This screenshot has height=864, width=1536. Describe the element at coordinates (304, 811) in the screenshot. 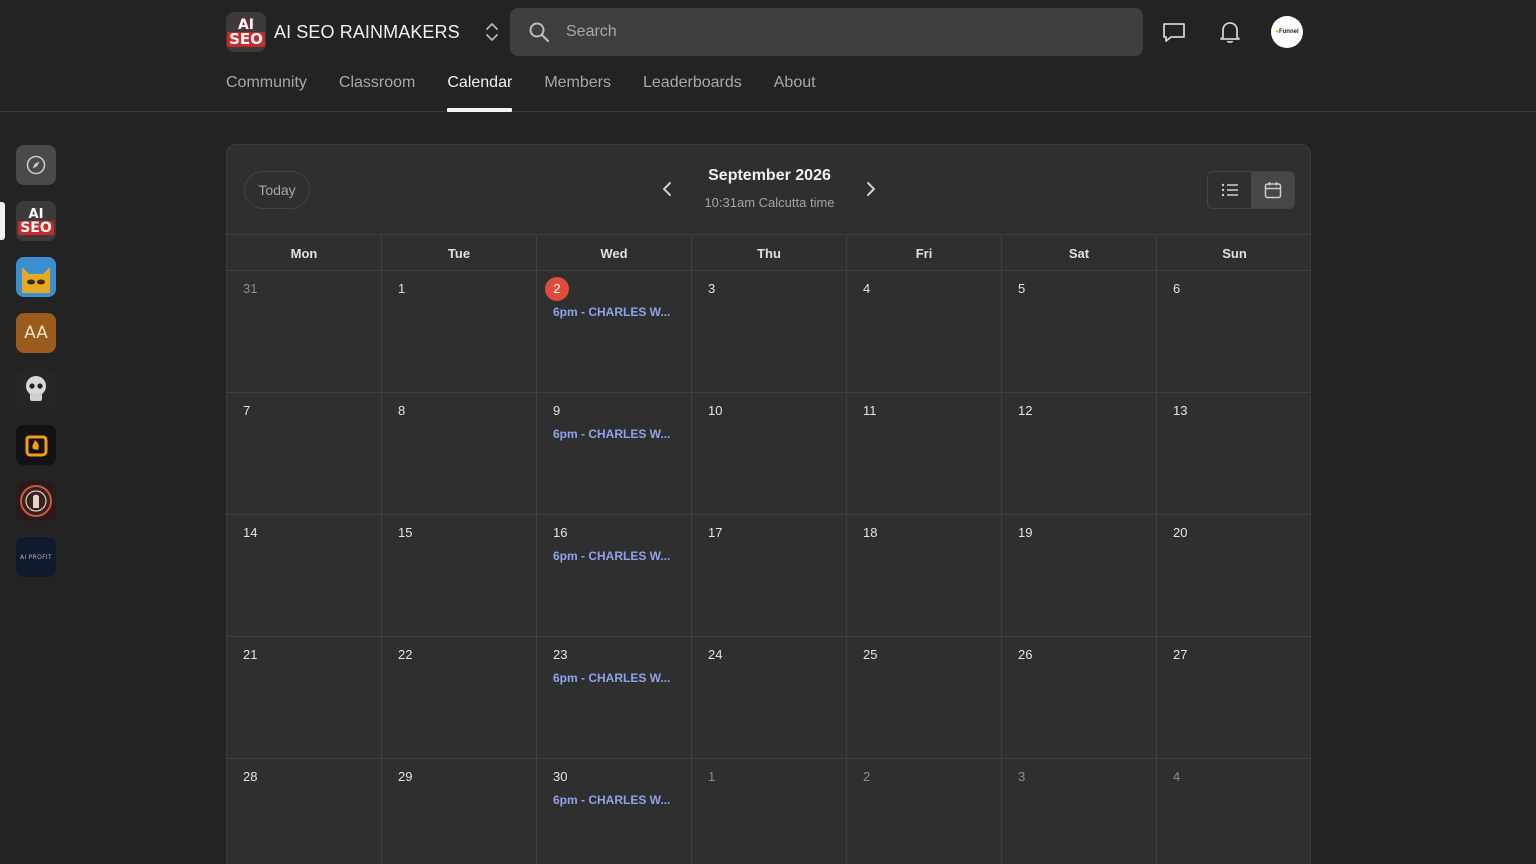

I see `calendar-day-cell: 28` at that location.